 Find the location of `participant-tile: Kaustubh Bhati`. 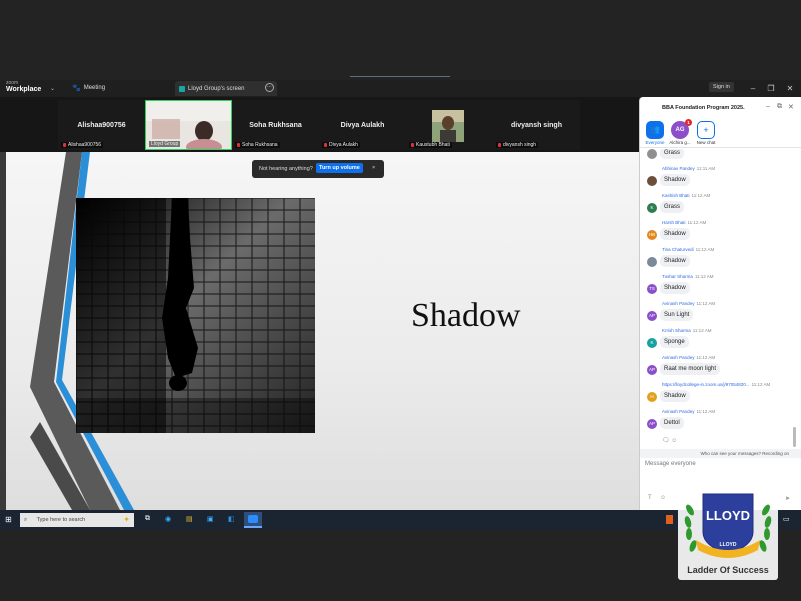

participant-tile: Kaustubh Bhati is located at coordinates (449, 125).